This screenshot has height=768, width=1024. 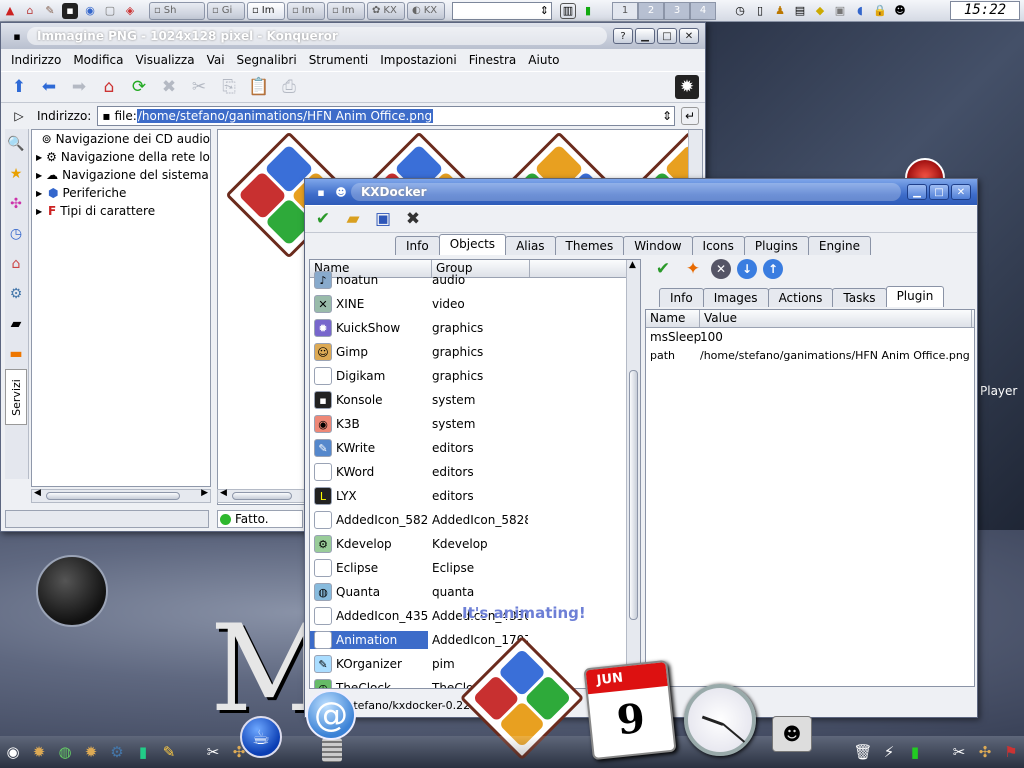 I want to click on task-button-6: ◐ KX, so click(x=426, y=10).